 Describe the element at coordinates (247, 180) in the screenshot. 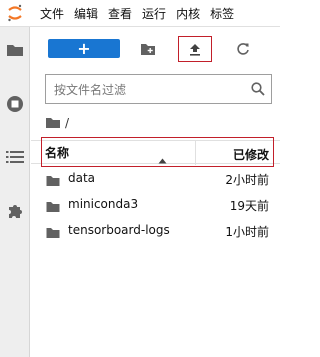

I see `file-modified: 2小时前` at that location.